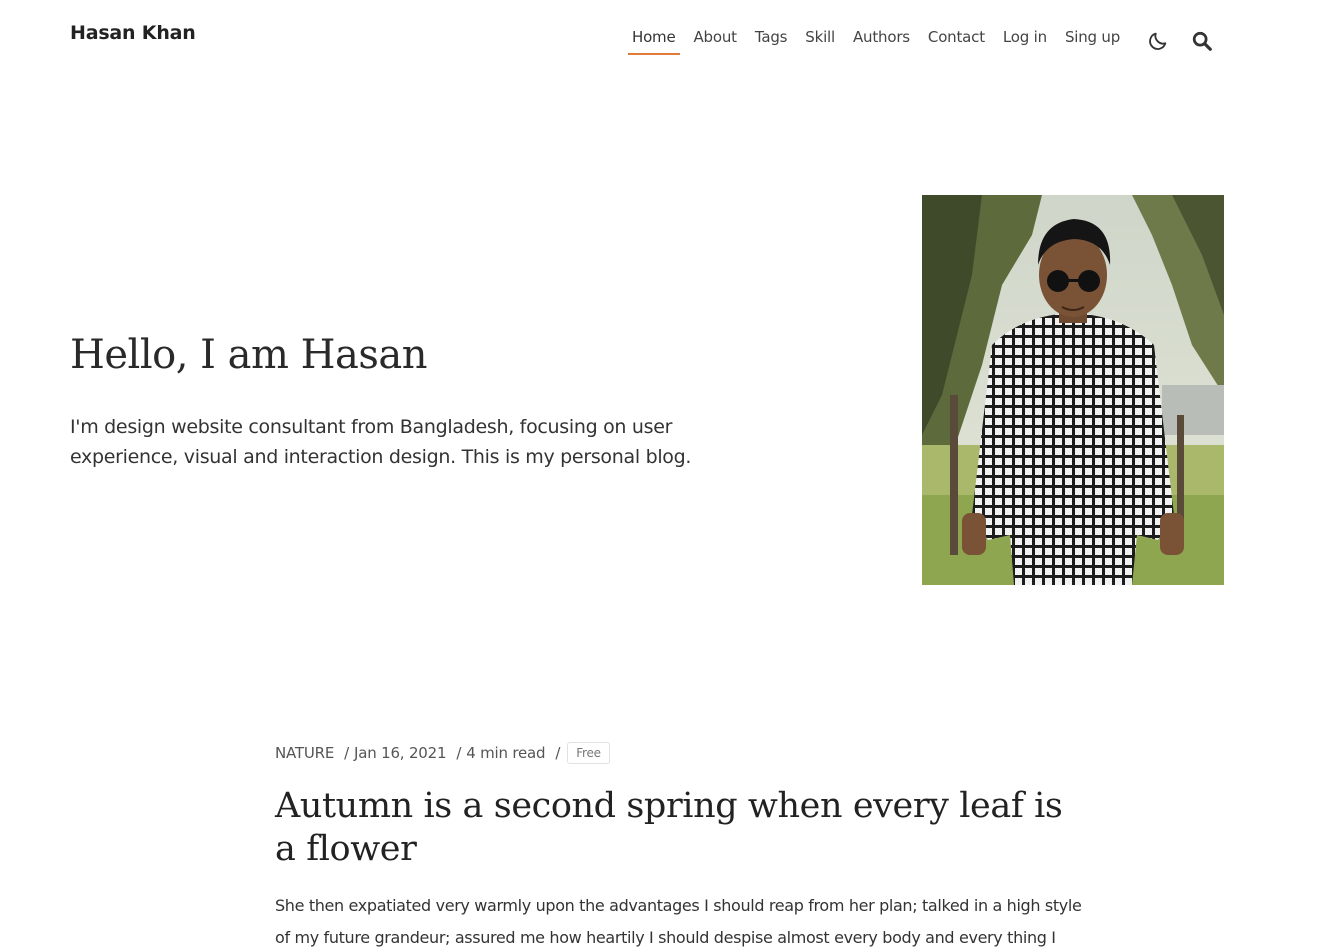  What do you see at coordinates (304, 753) in the screenshot?
I see `post-category: NATURE` at bounding box center [304, 753].